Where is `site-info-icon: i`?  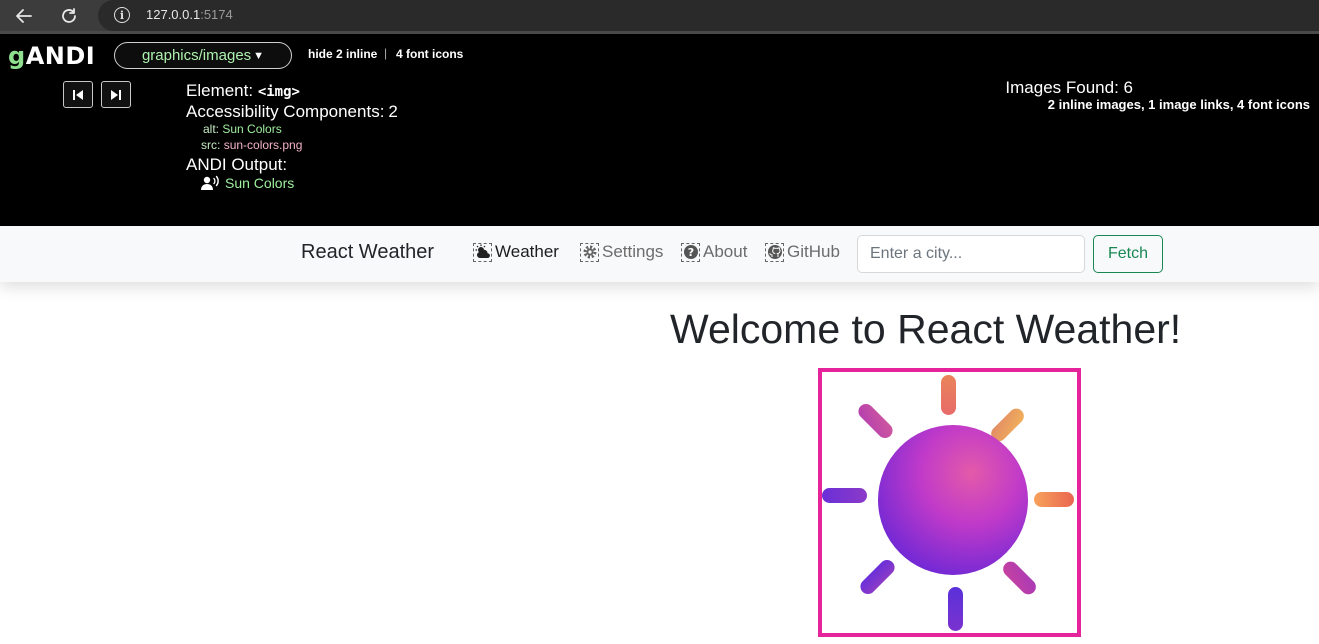 site-info-icon: i is located at coordinates (122, 15).